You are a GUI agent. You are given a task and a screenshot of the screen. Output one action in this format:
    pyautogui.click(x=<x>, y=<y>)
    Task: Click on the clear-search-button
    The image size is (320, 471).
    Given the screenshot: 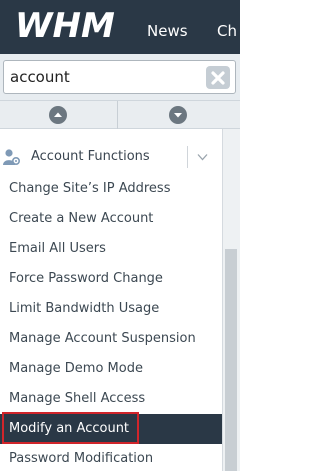 What is the action you would take?
    pyautogui.click(x=218, y=77)
    